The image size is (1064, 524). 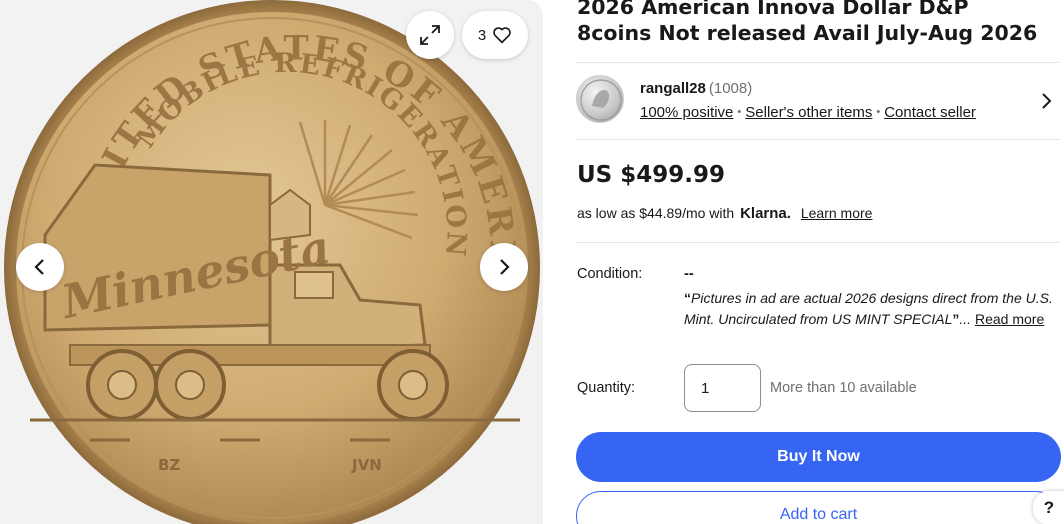 I want to click on chevron-left-icon, so click(x=39, y=267).